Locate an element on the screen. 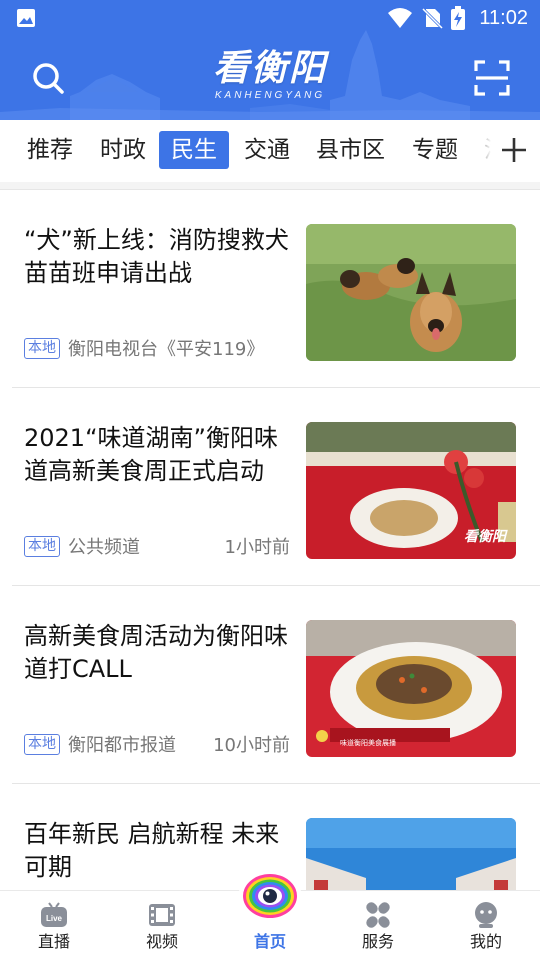 This screenshot has height=960, width=540. wifi-icon is located at coordinates (400, 18).